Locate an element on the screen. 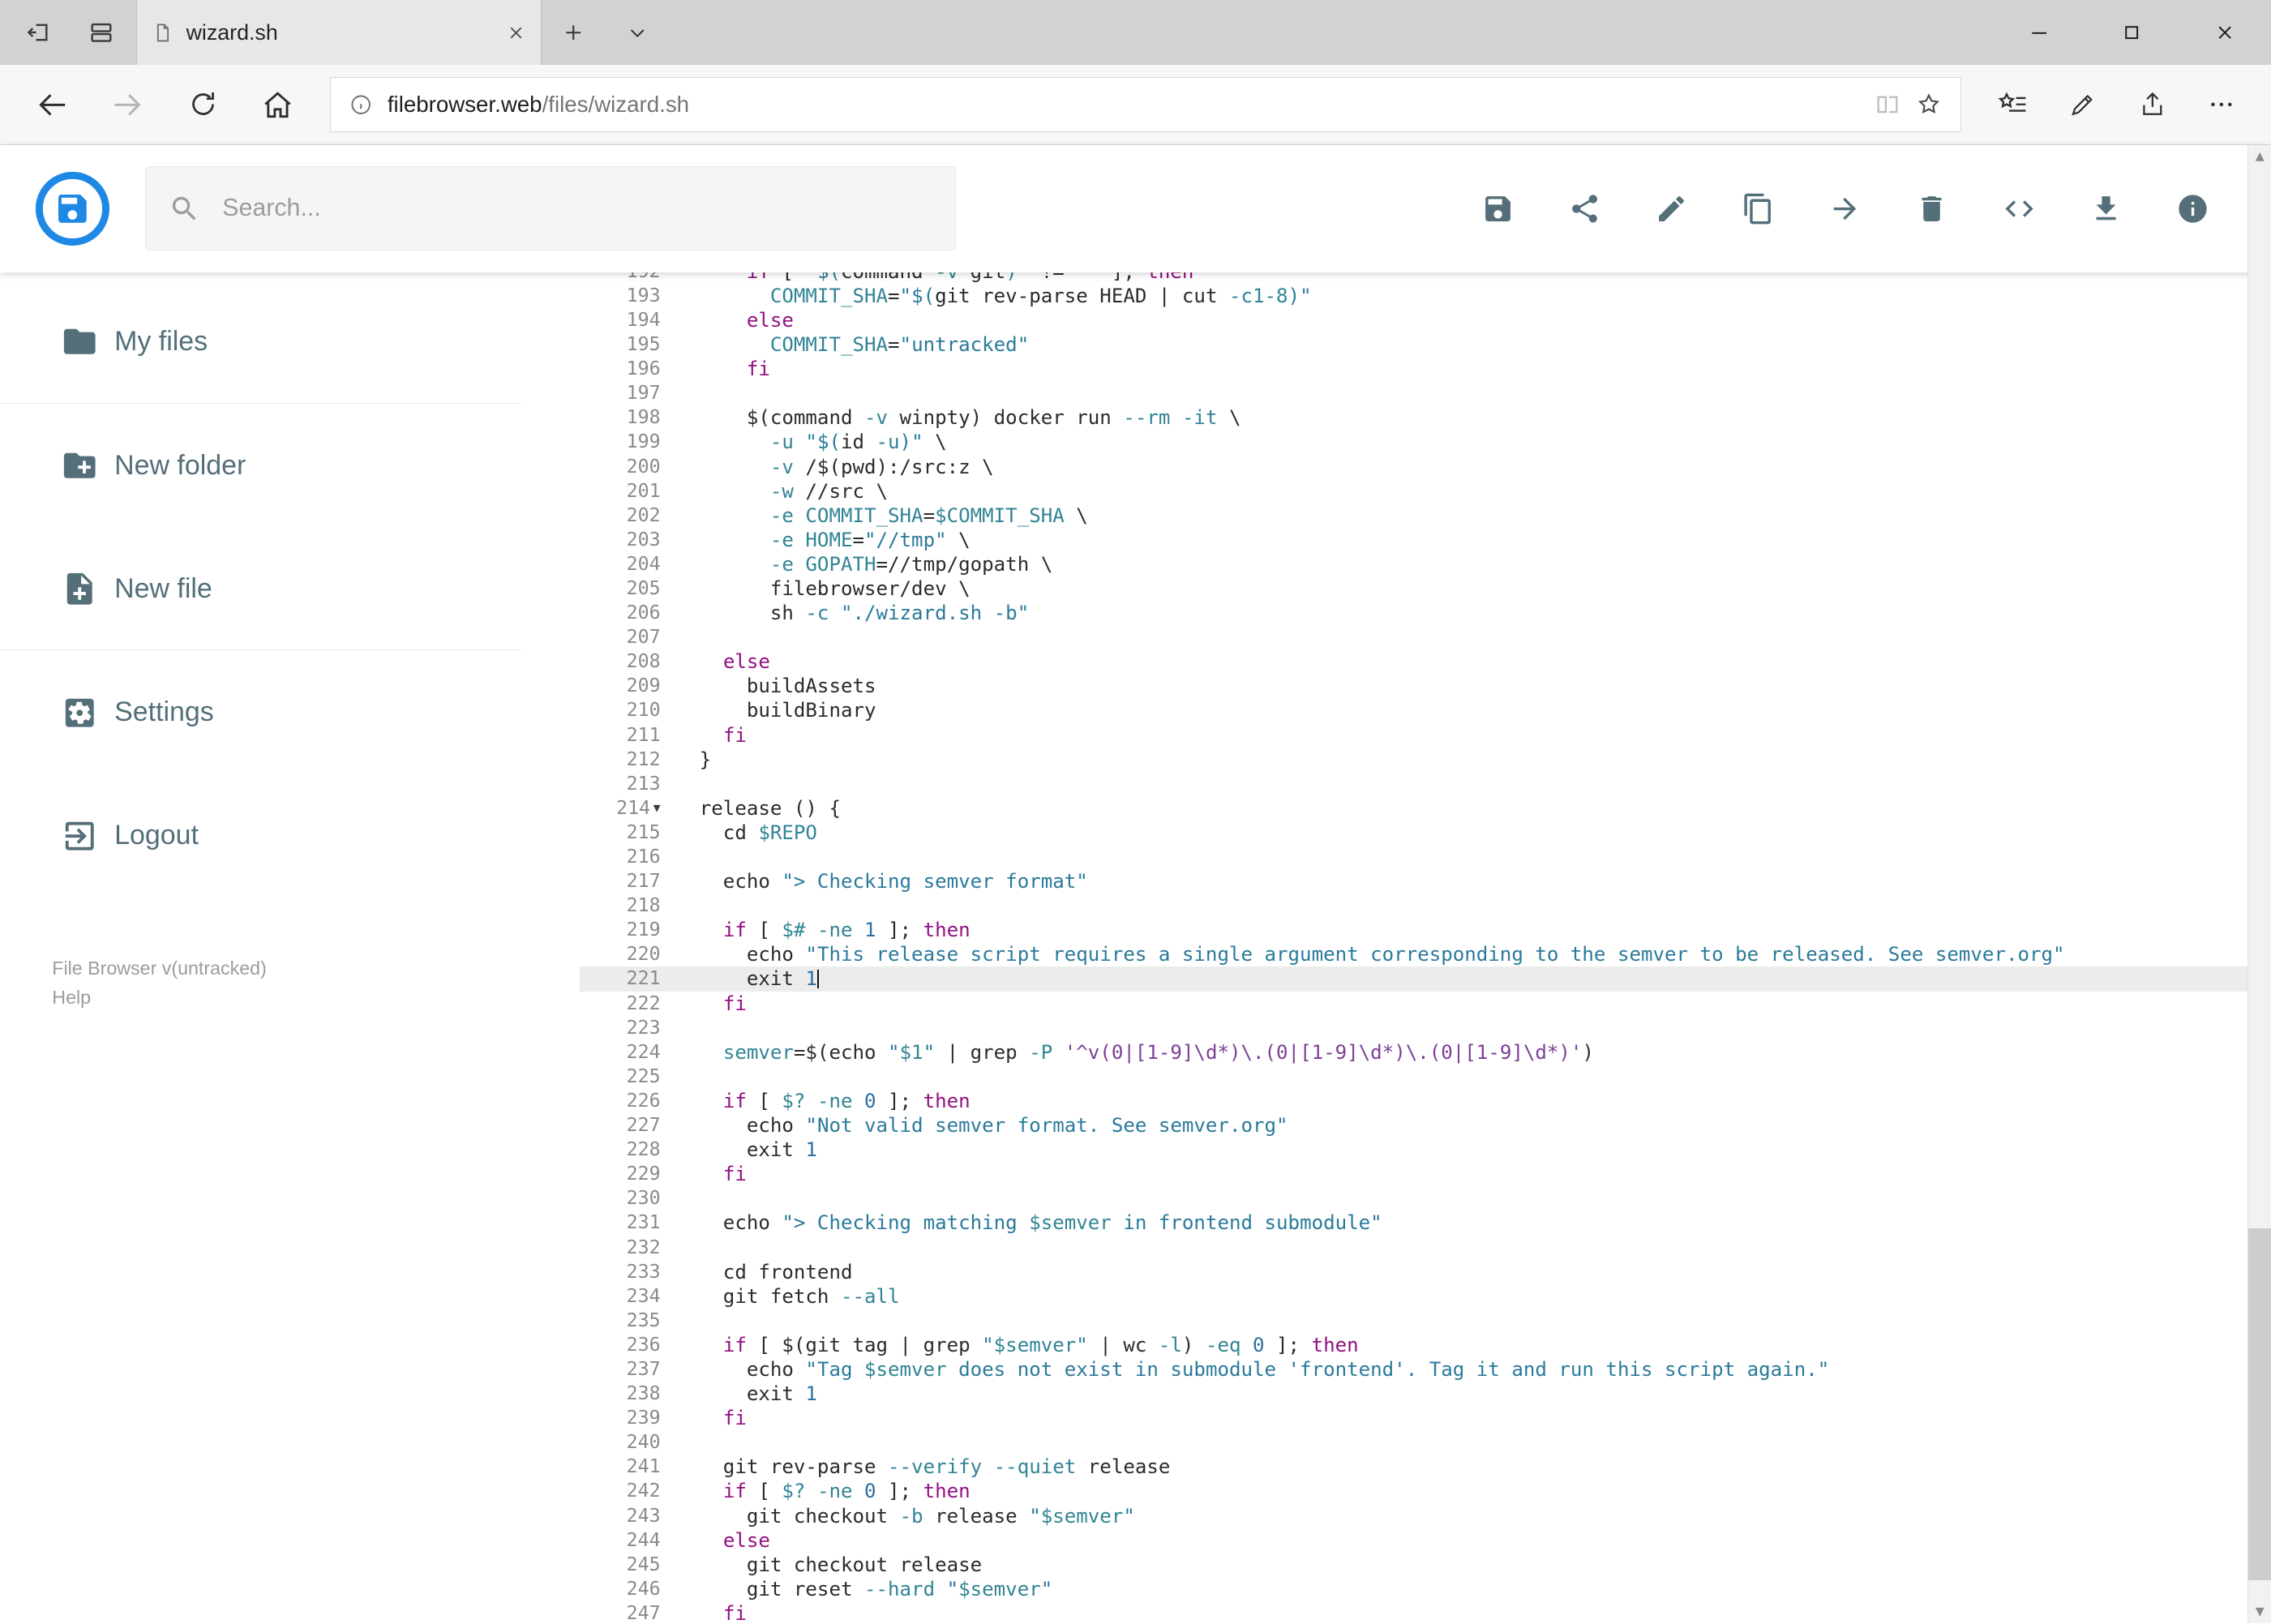  code-line-text: git rev-parse --verify --quiet release is located at coordinates (1458, 1467).